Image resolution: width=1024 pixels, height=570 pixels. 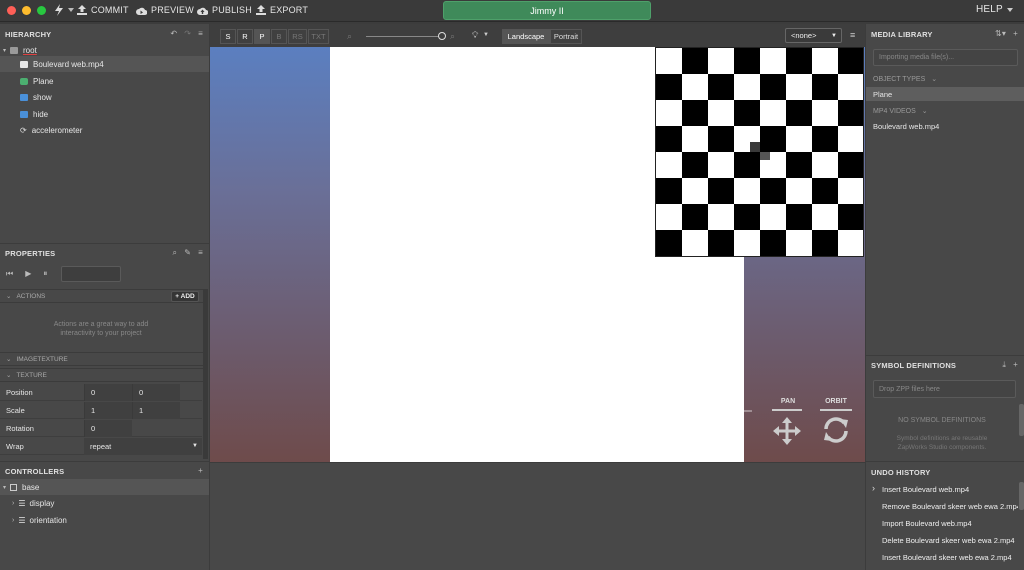 What do you see at coordinates (187, 253) in the screenshot?
I see `pencil-icon: ✎` at bounding box center [187, 253].